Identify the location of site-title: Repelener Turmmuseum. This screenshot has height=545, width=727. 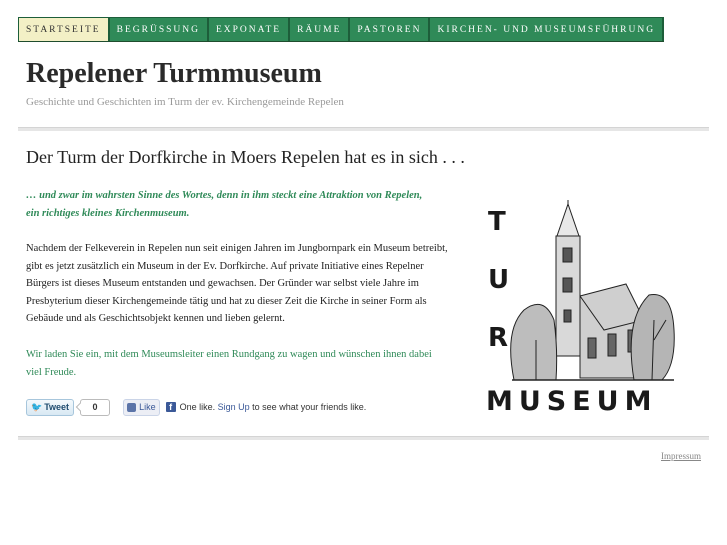
(174, 74).